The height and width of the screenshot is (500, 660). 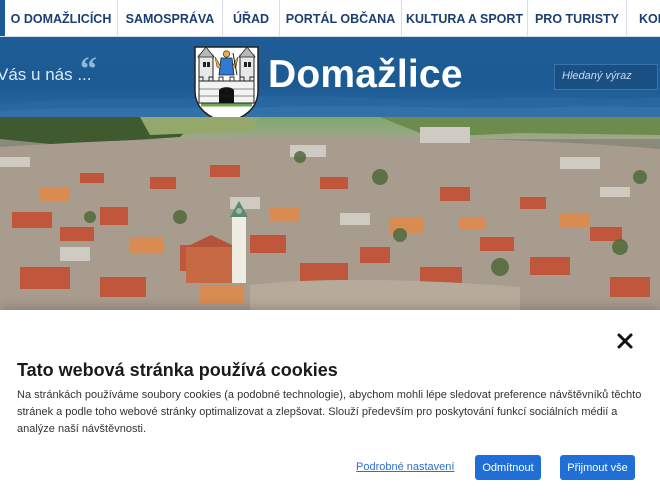 What do you see at coordinates (465, 18) in the screenshot?
I see `nav-item-kultura-a-sport: KULTURA A SPORT` at bounding box center [465, 18].